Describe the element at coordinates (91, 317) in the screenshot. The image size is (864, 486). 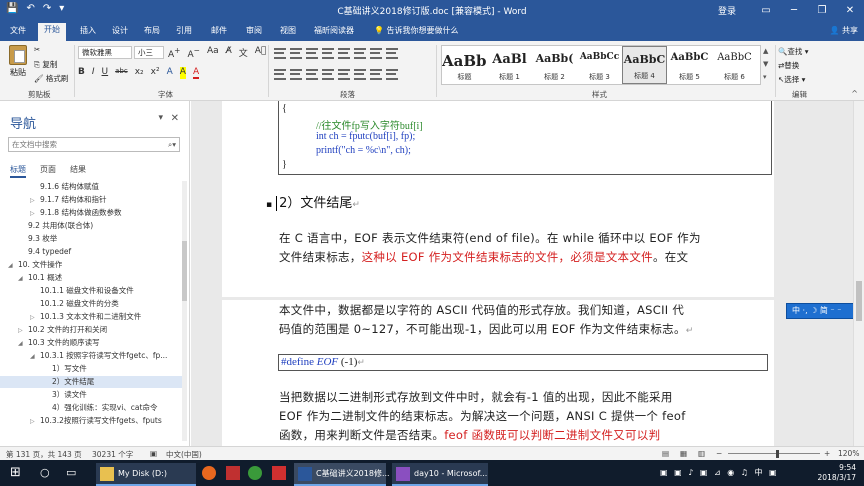
I see `nav-heading-item: ▷ 10.1.3 文本文件和二进制文件` at that location.